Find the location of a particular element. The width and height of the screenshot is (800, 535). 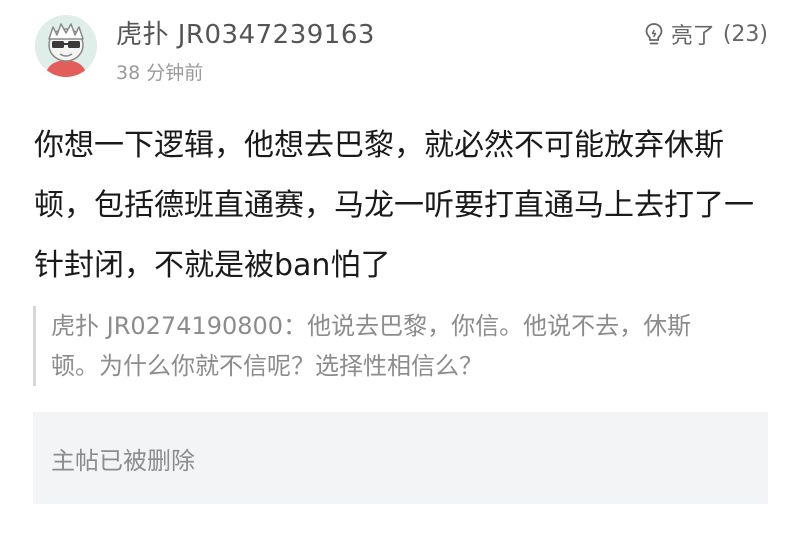

cartoon-face-avatar-icon is located at coordinates (66, 46).